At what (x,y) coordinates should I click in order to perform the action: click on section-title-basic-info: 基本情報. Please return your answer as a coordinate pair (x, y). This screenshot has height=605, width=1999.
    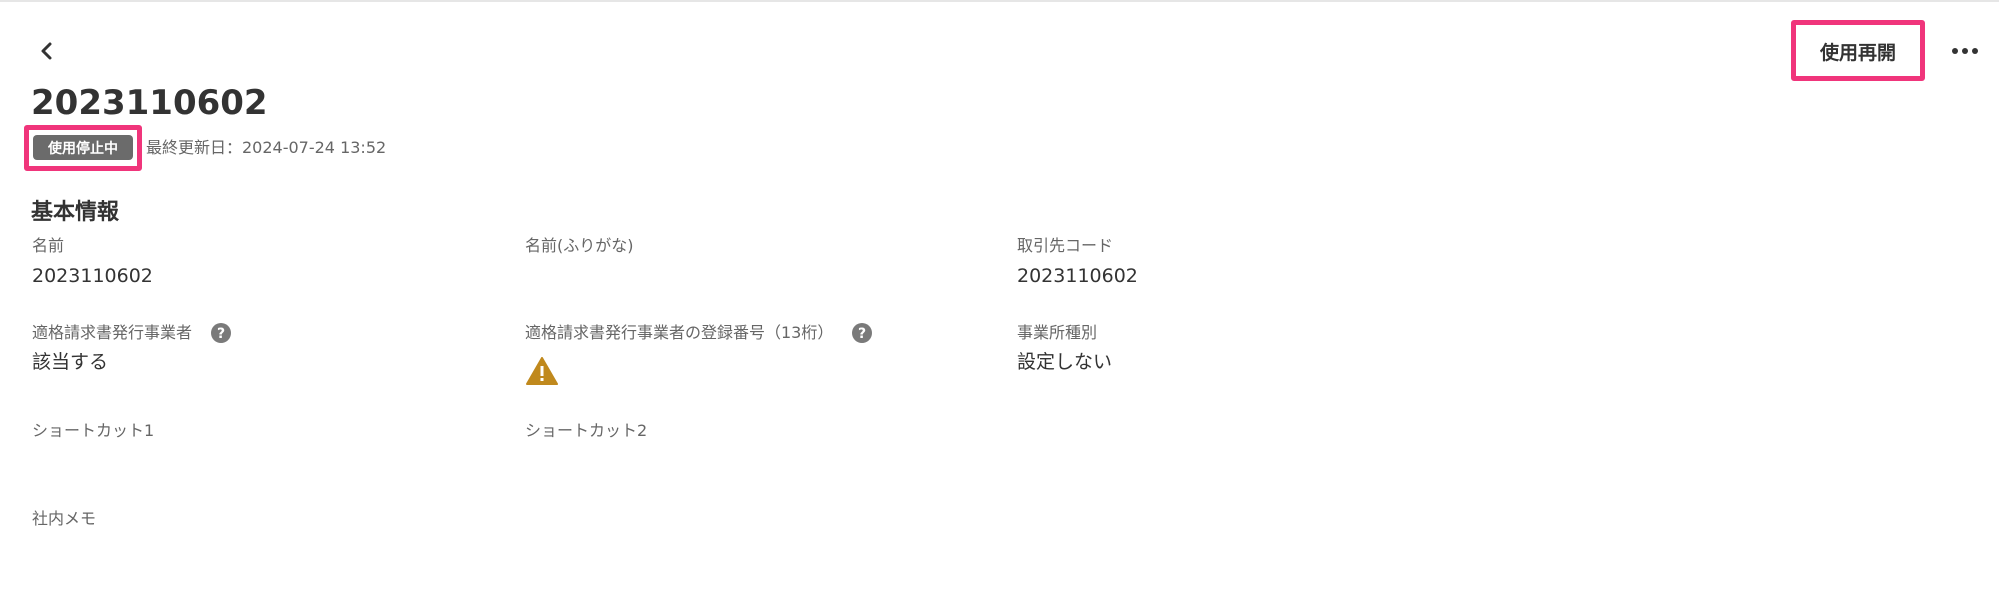
    Looking at the image, I should click on (75, 212).